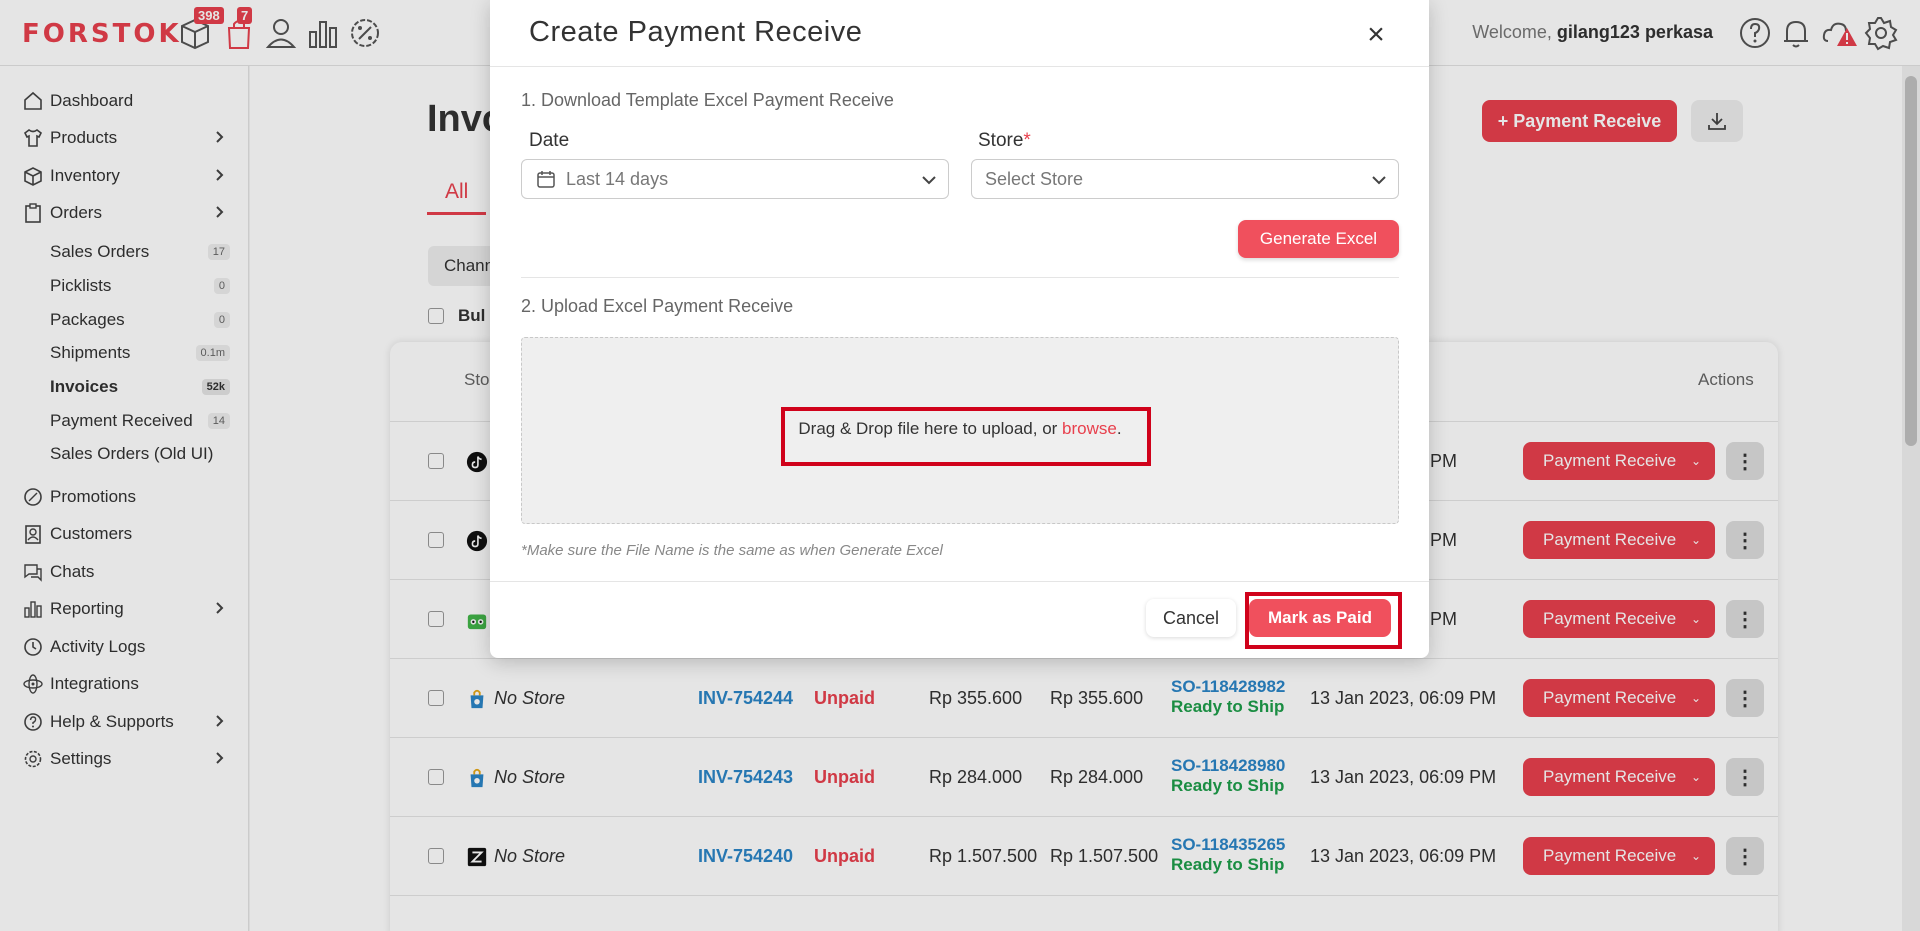 The image size is (1920, 931). I want to click on close-icon: ×, so click(1376, 35).